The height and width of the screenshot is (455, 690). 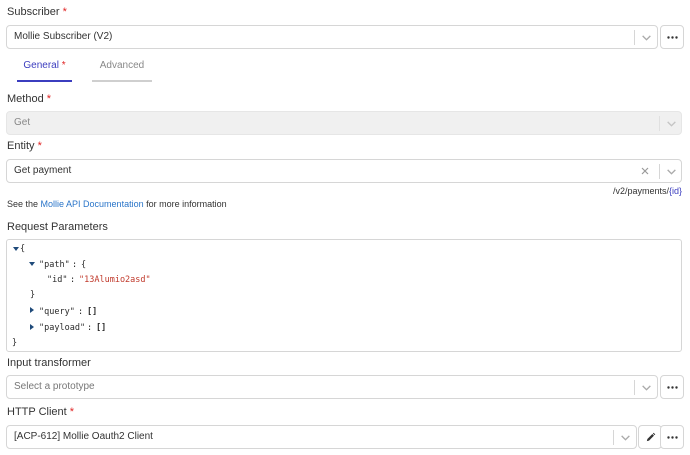 I want to click on subscriber-select: Mollie Subscriber (V2), so click(x=332, y=37).